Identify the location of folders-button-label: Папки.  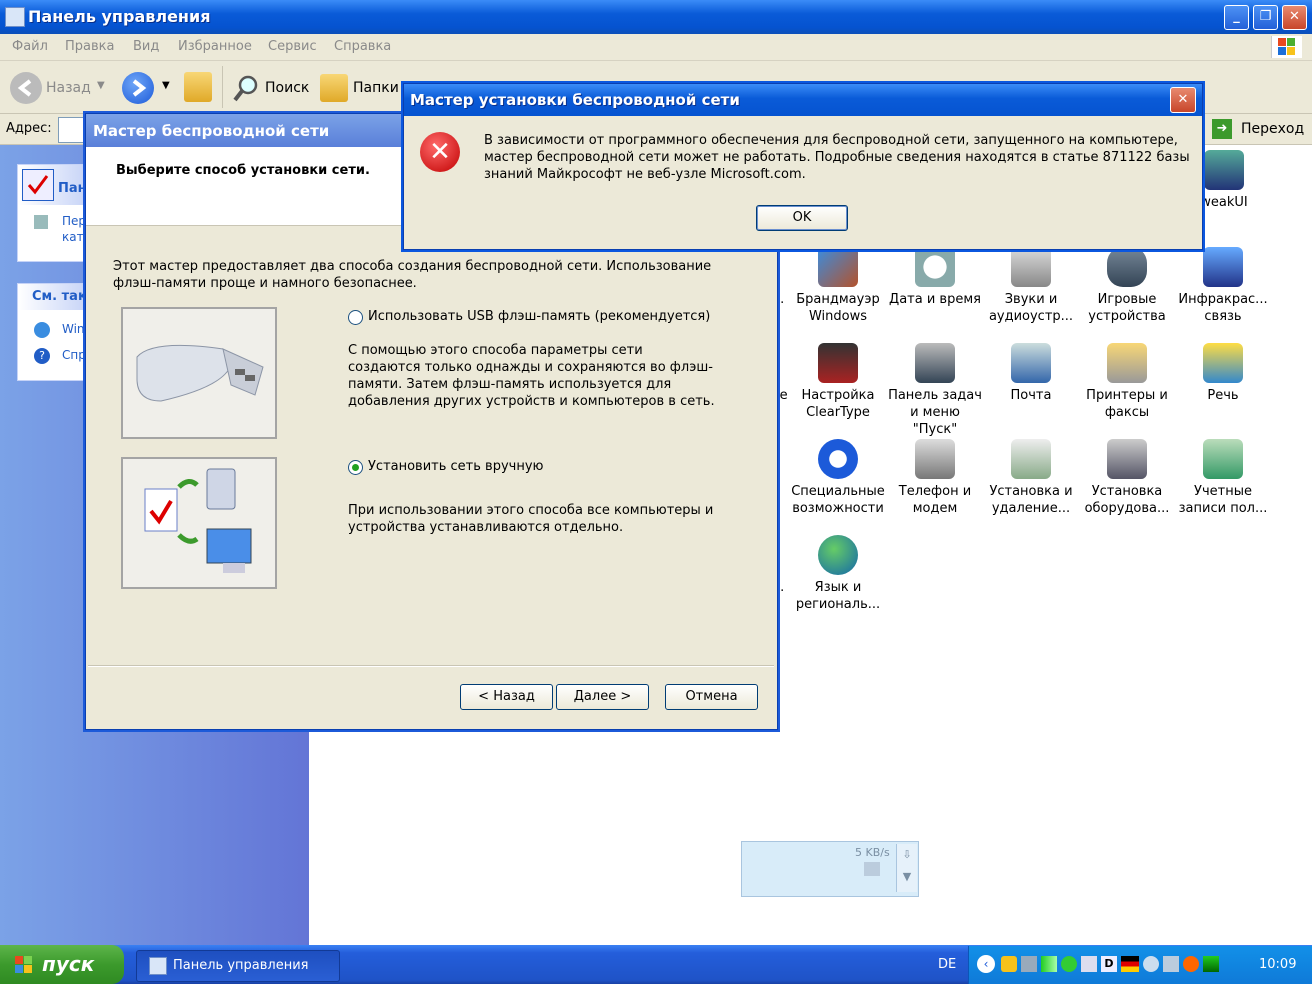
(376, 88).